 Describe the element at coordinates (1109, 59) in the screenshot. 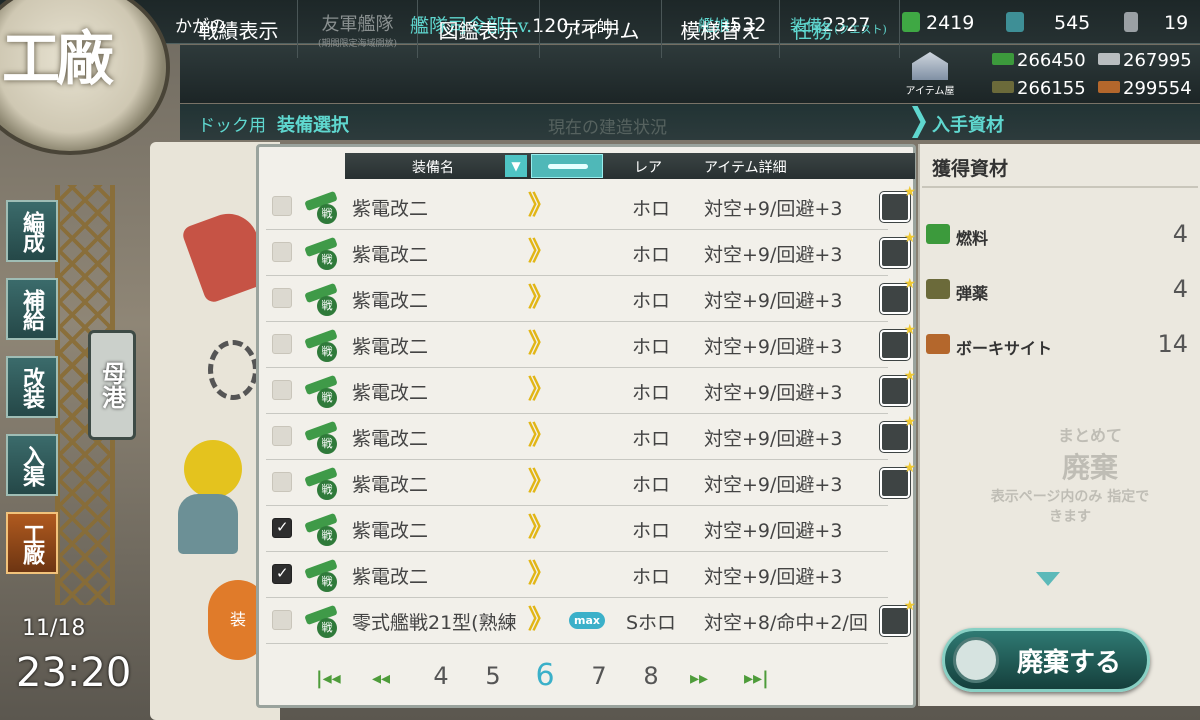

I see `steel-icon` at that location.